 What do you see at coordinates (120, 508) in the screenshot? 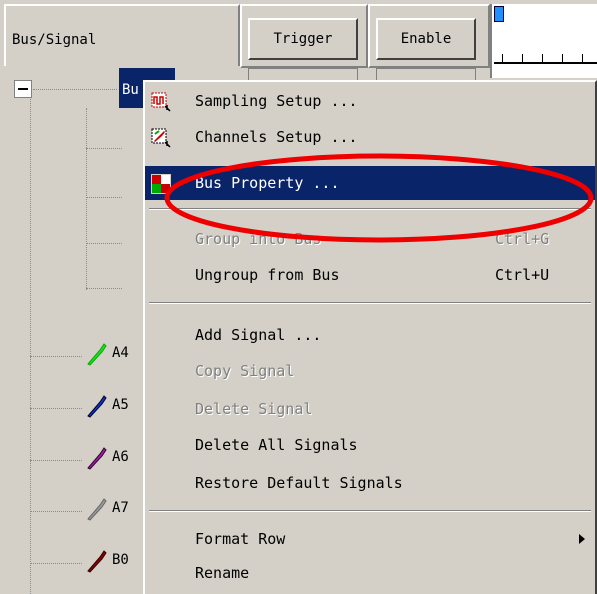
I see `signal-label: A7` at bounding box center [120, 508].